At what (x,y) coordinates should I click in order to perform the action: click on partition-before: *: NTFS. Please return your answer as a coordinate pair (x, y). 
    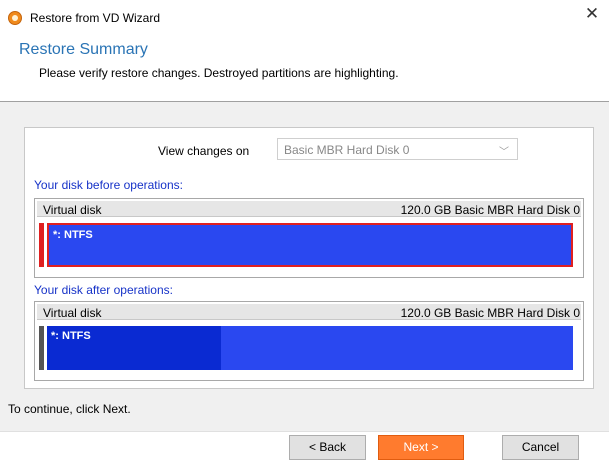
    Looking at the image, I should click on (310, 245).